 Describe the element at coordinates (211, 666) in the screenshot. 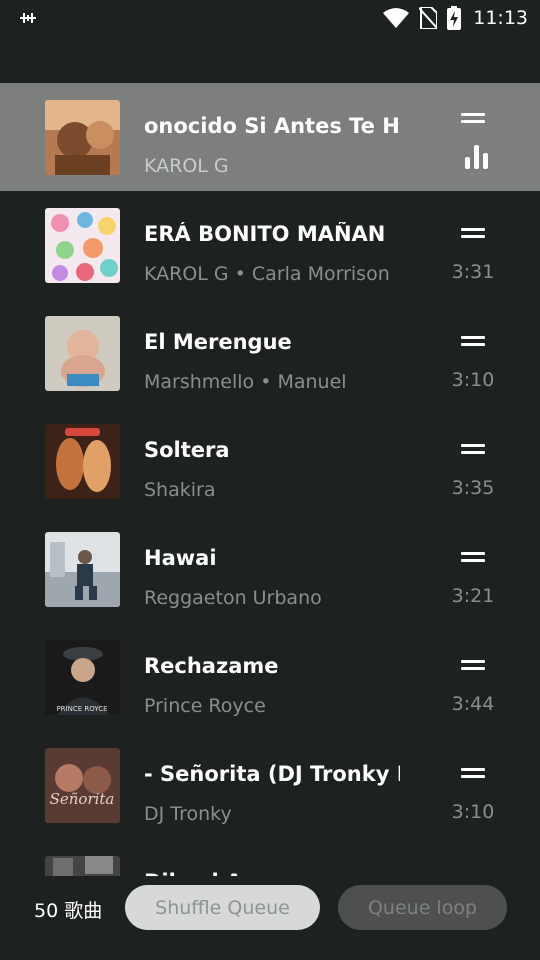

I see `track-title: Rechazame` at that location.